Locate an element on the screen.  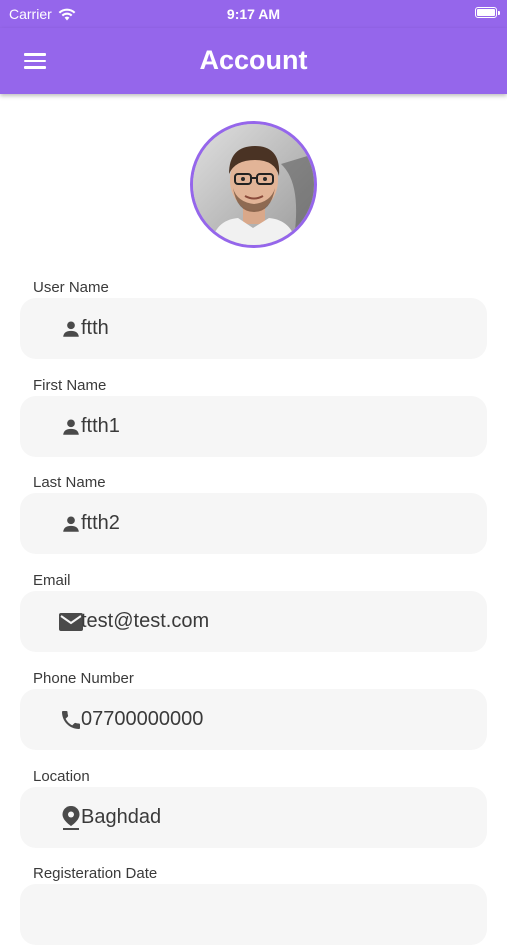
user-name-label: User Name is located at coordinates (71, 287).